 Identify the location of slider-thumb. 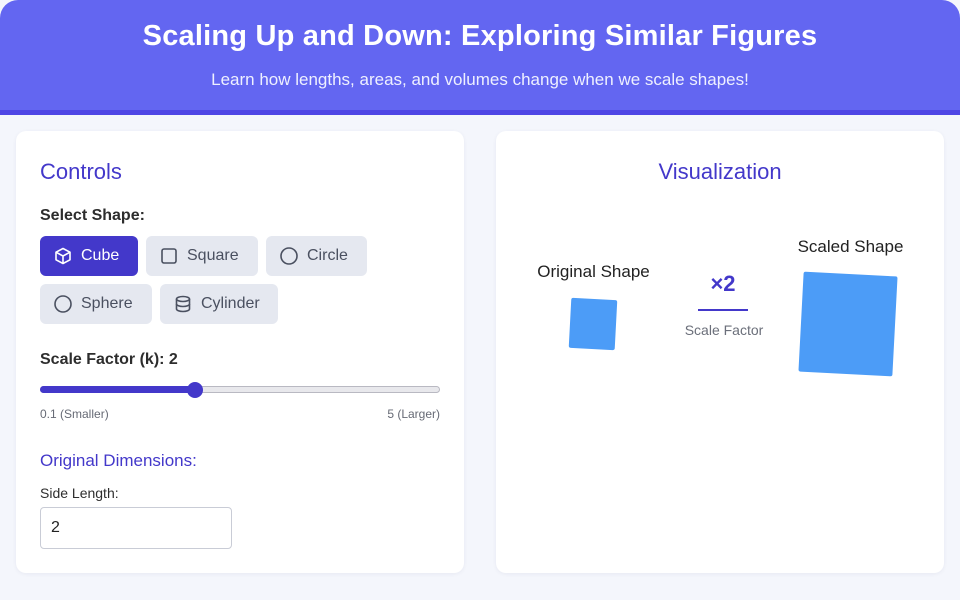
(195, 390).